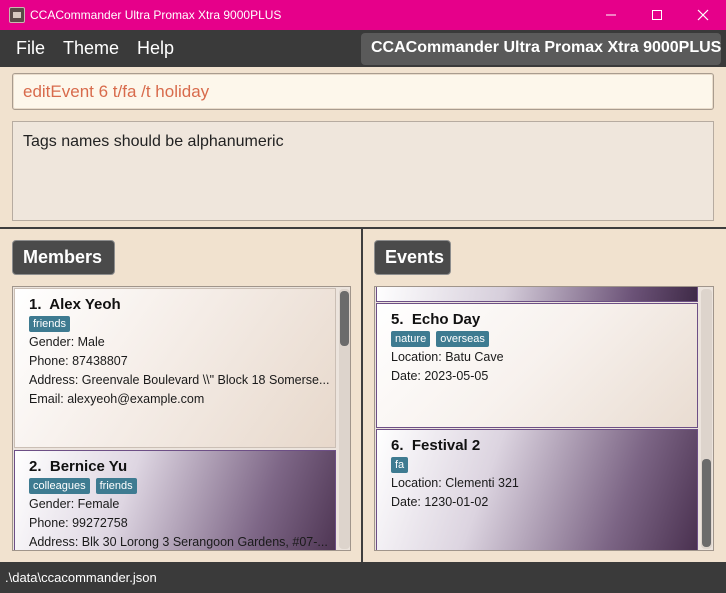  I want to click on close-button, so click(703, 15).